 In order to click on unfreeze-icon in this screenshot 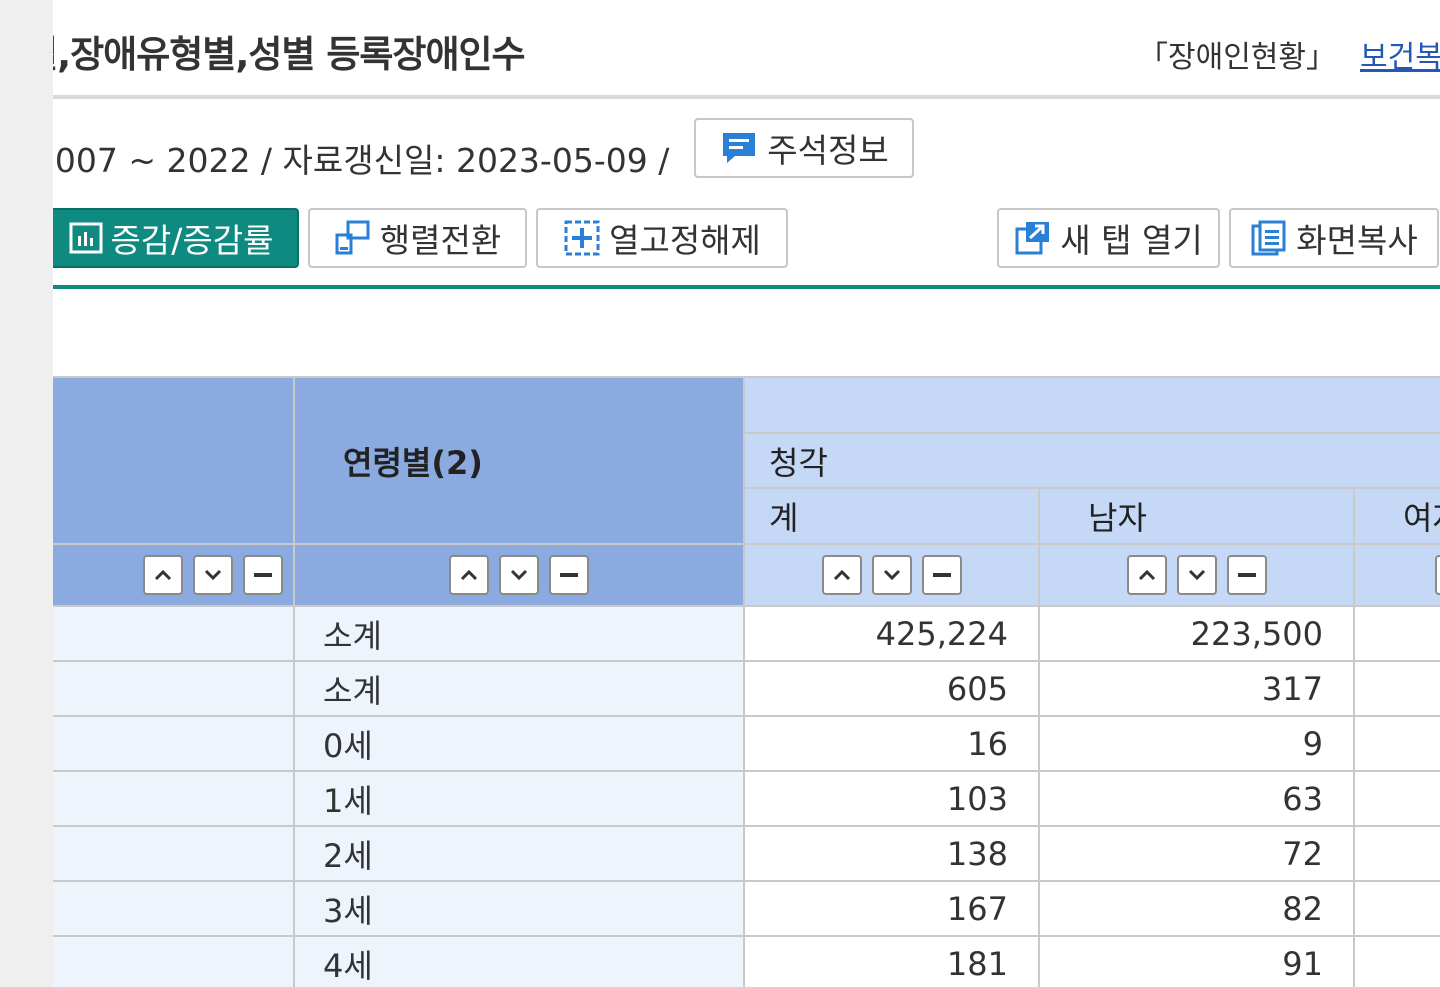, I will do `click(582, 238)`.